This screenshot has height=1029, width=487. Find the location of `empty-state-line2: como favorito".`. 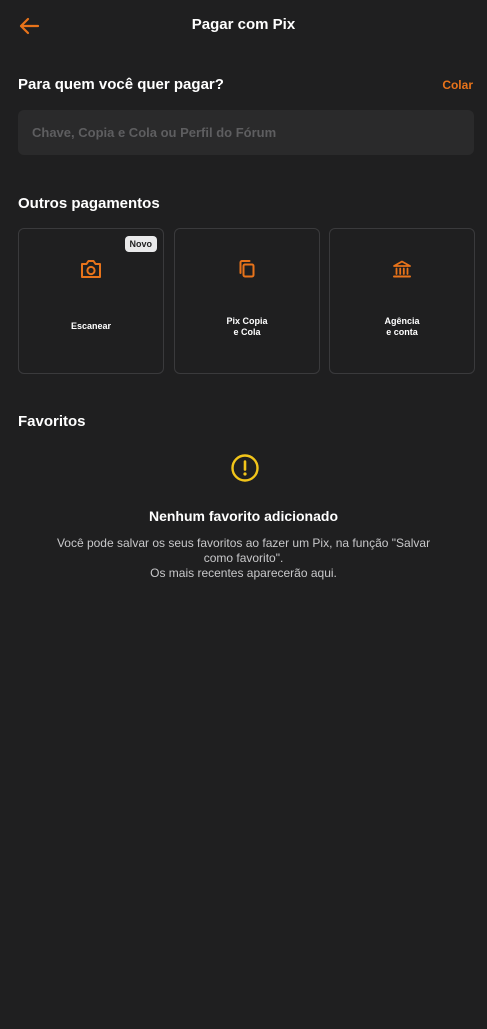

empty-state-line2: como favorito". is located at coordinates (243, 558).